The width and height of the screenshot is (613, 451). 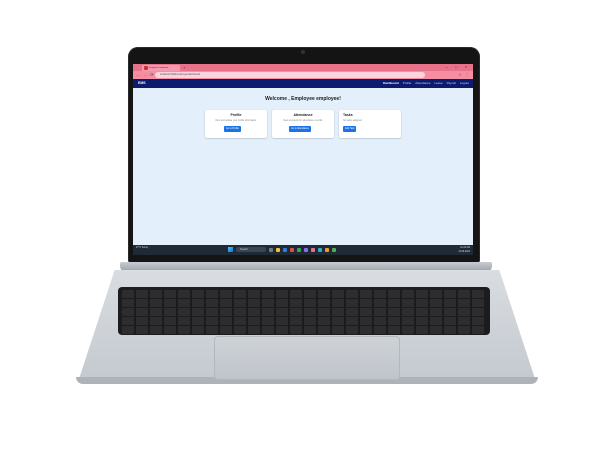 What do you see at coordinates (370, 124) in the screenshot?
I see `tasks-card: Tasks No tasks assigned. Add Task` at bounding box center [370, 124].